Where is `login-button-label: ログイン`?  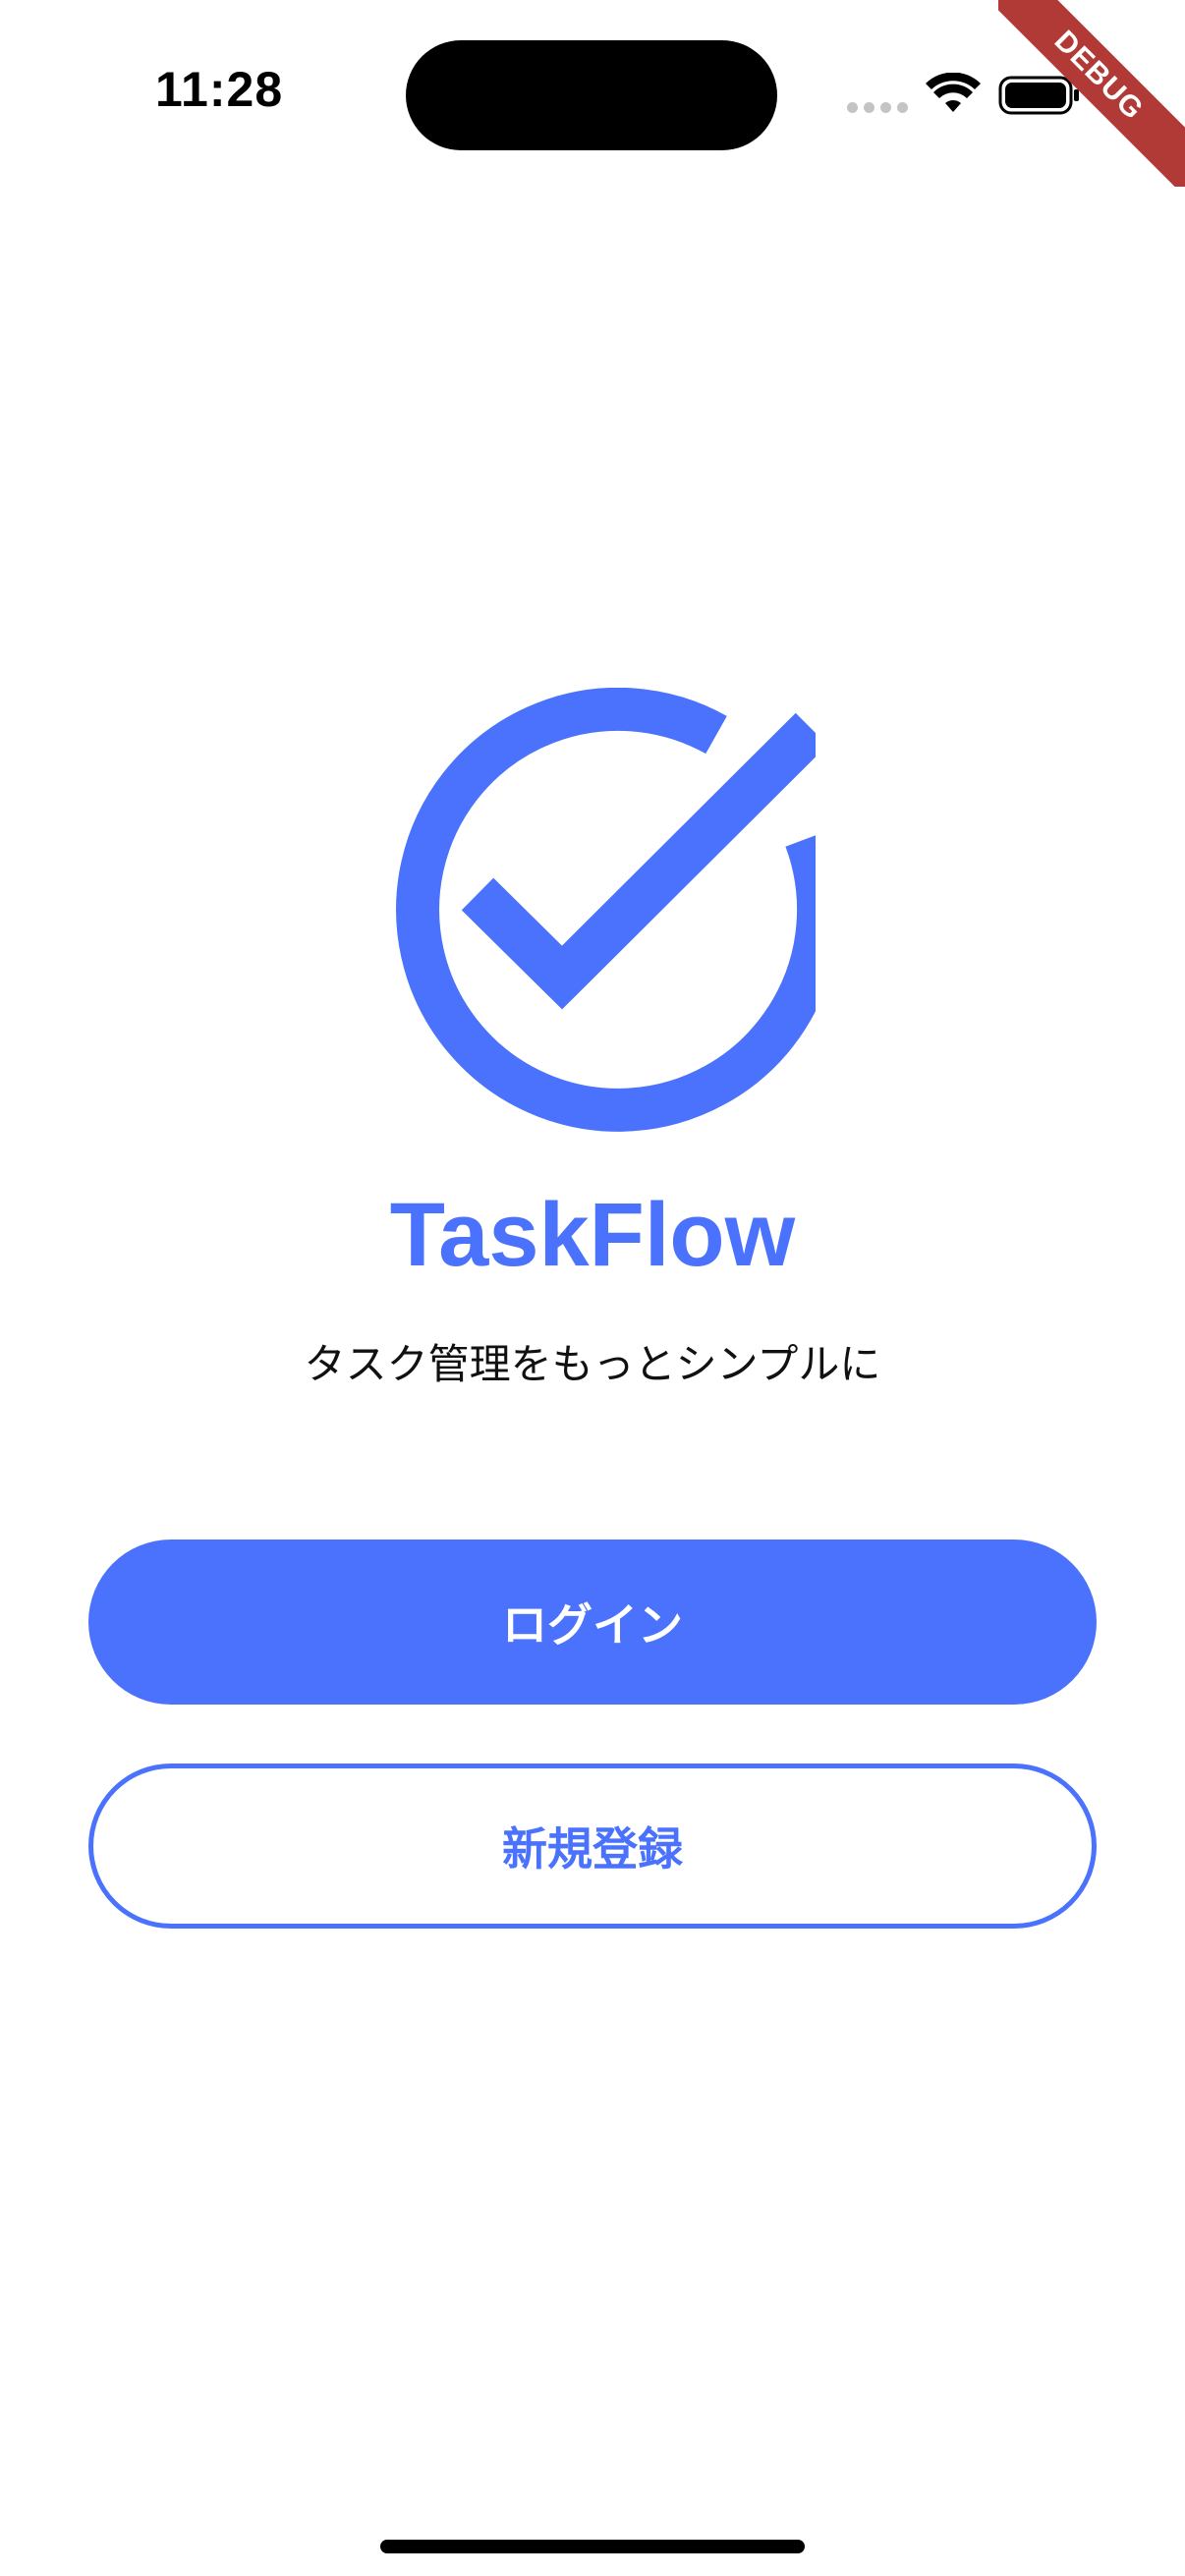
login-button-label: ログイン is located at coordinates (592, 1625).